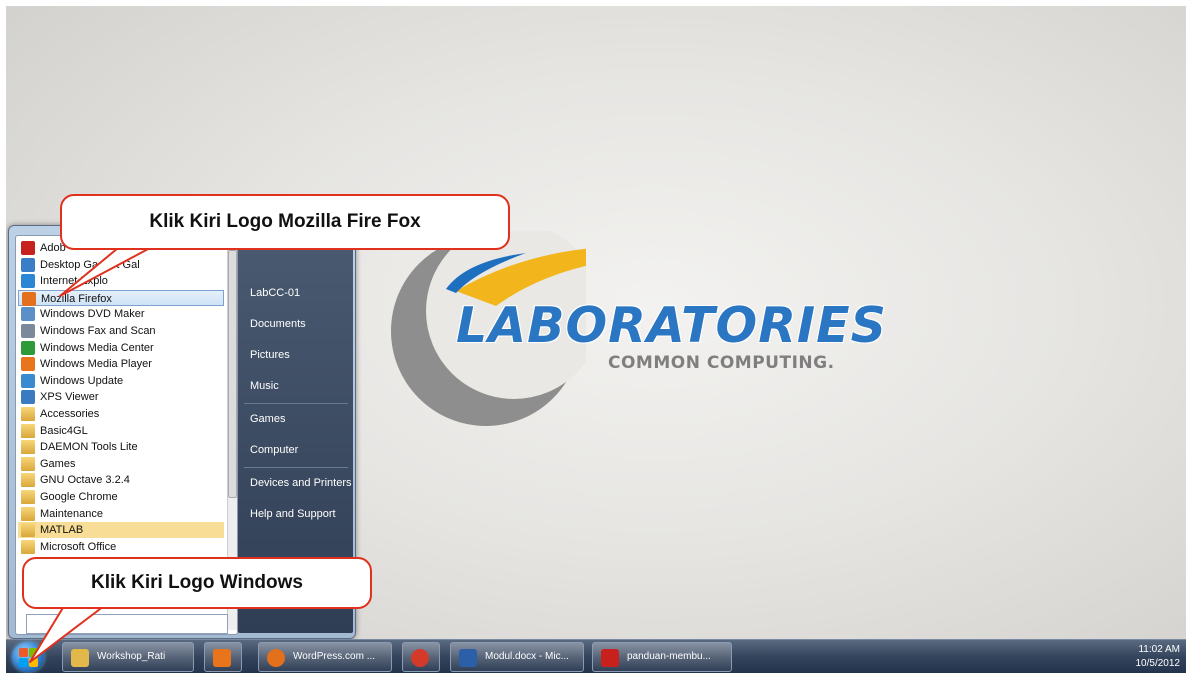  I want to click on callout-windows: Klik Kiri Logo Windows, so click(197, 583).